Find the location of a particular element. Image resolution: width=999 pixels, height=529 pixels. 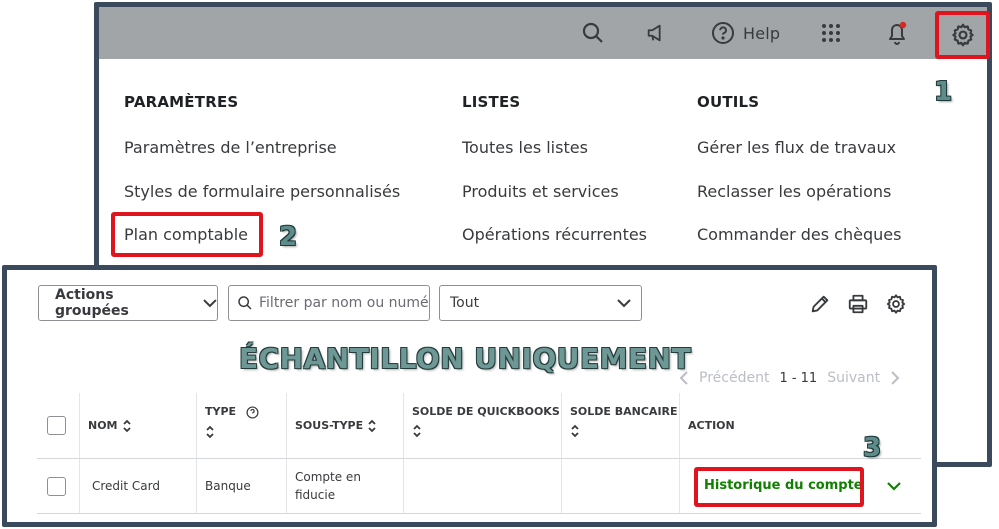

menu-item-flux-travaux: Gérer les flux de travaux is located at coordinates (799, 160).